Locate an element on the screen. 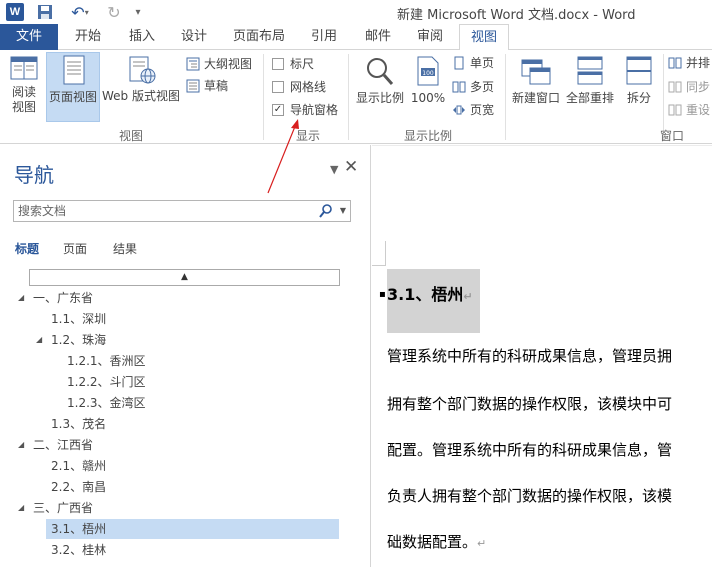  views-group-label: 视图 is located at coordinates (131, 136).